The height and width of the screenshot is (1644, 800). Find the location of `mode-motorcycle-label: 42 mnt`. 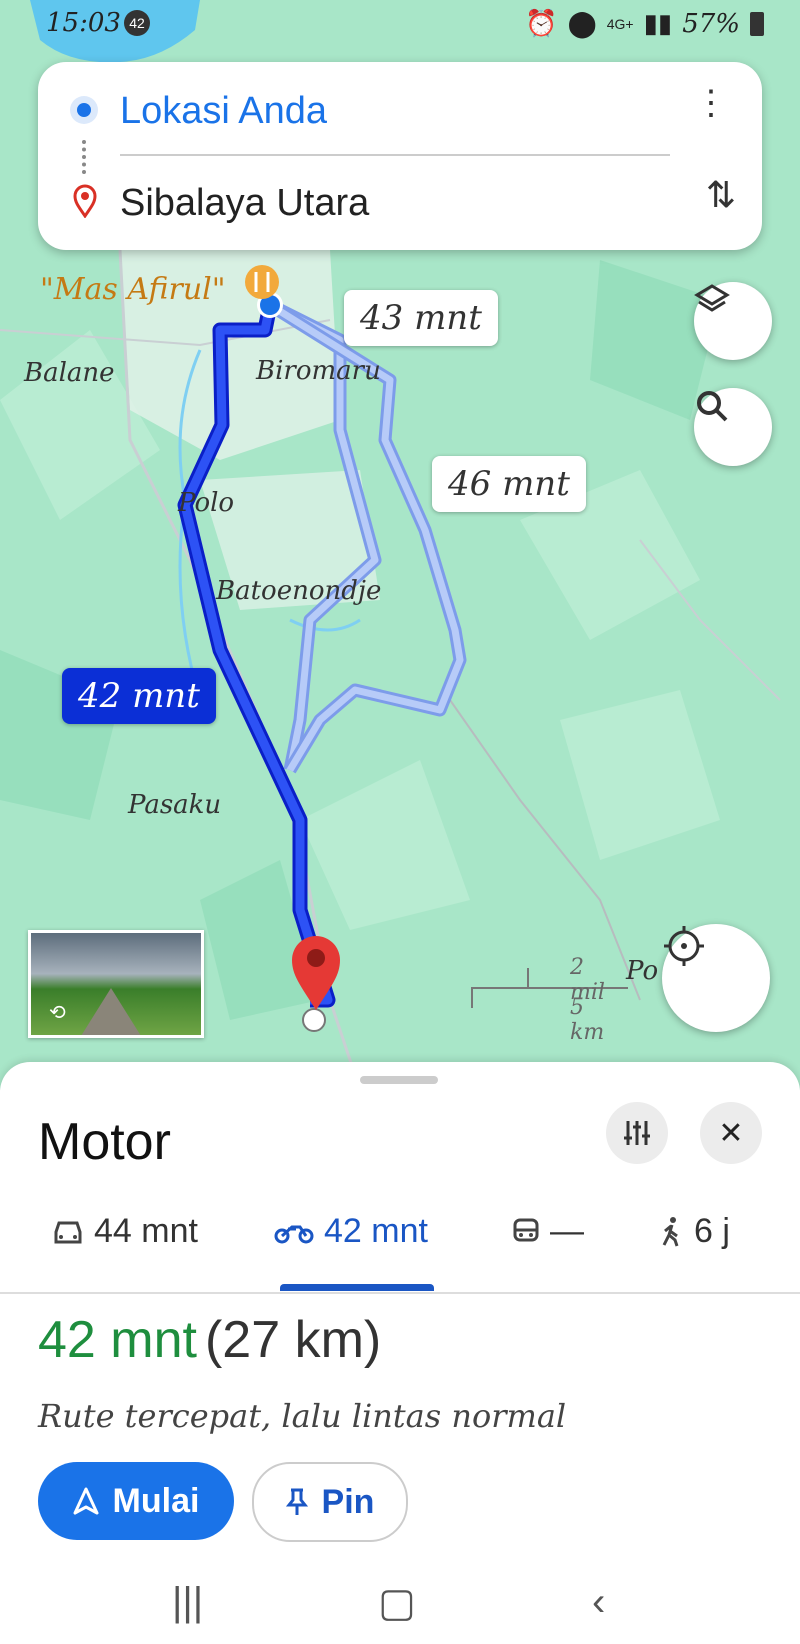

mode-motorcycle-label: 42 mnt is located at coordinates (376, 1231).